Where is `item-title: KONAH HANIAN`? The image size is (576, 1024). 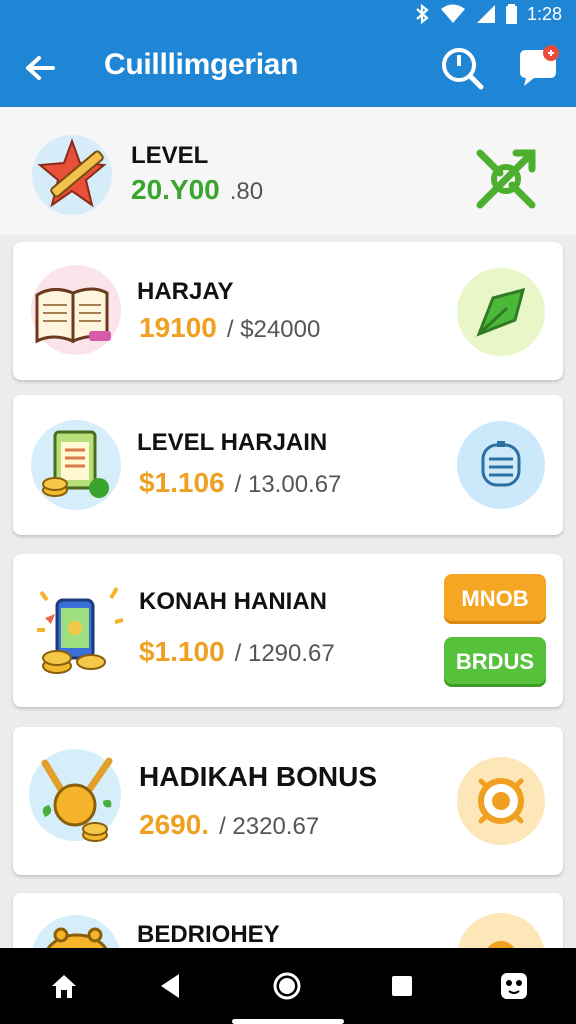
item-title: KONAH HANIAN is located at coordinates (233, 601).